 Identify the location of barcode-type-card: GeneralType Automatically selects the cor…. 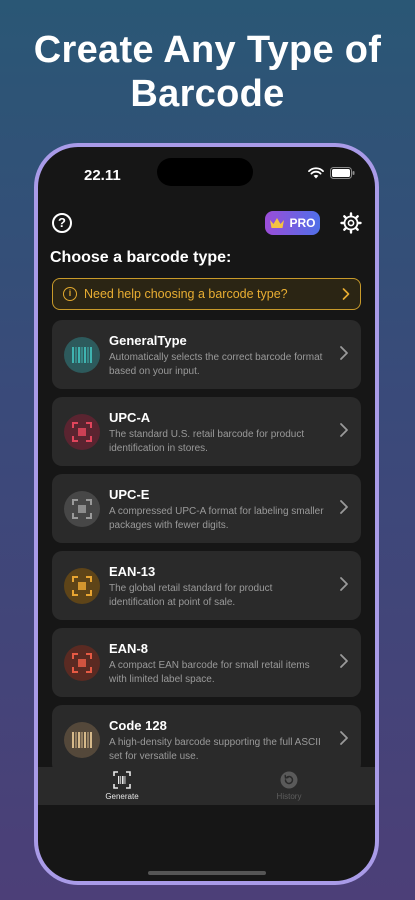
(206, 354).